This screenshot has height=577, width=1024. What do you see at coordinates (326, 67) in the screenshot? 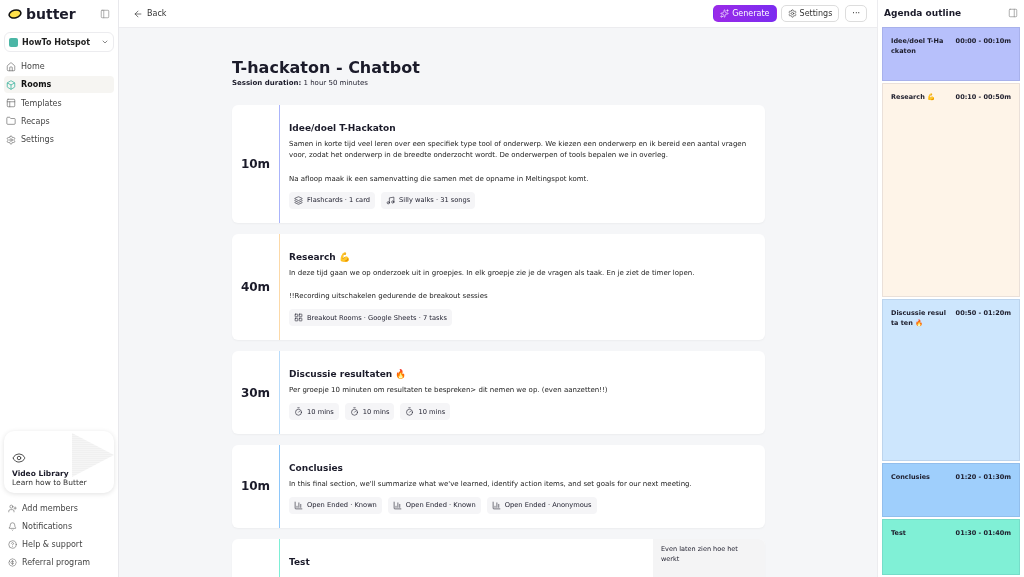
I see `session-title: T-hackaton - Chatbot` at bounding box center [326, 67].